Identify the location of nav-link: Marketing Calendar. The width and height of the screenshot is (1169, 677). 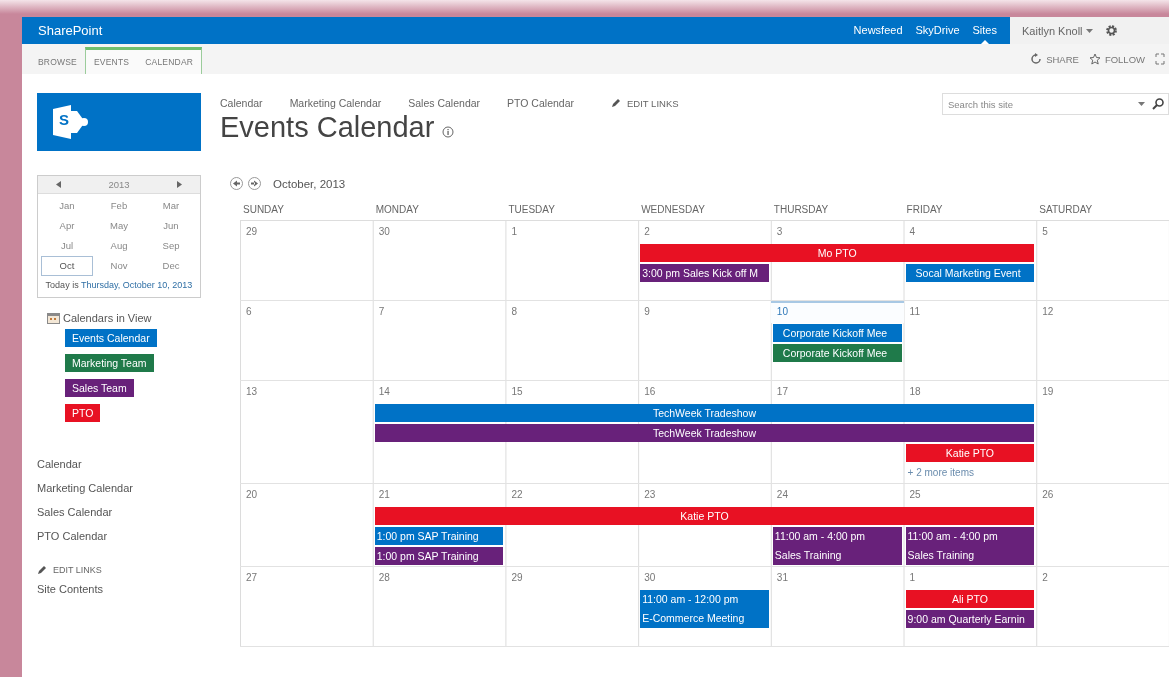
(119, 488).